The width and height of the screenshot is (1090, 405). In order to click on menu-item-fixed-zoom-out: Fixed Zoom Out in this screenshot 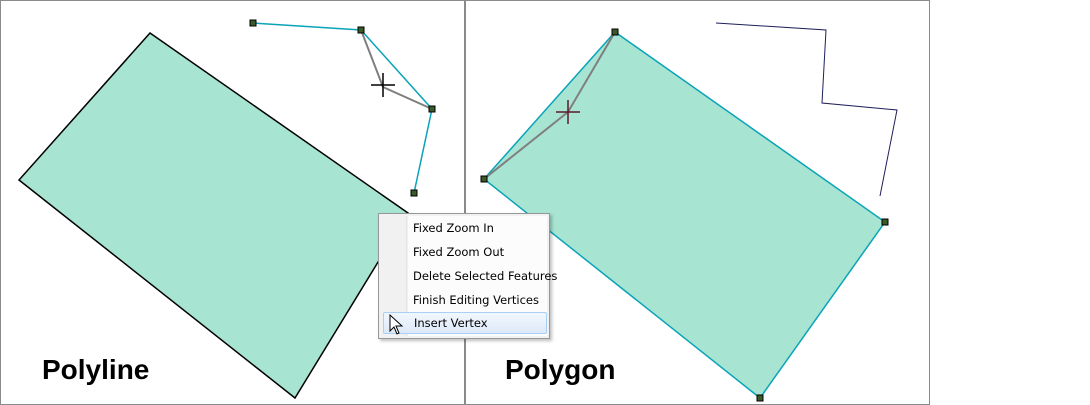, I will do `click(465, 252)`.